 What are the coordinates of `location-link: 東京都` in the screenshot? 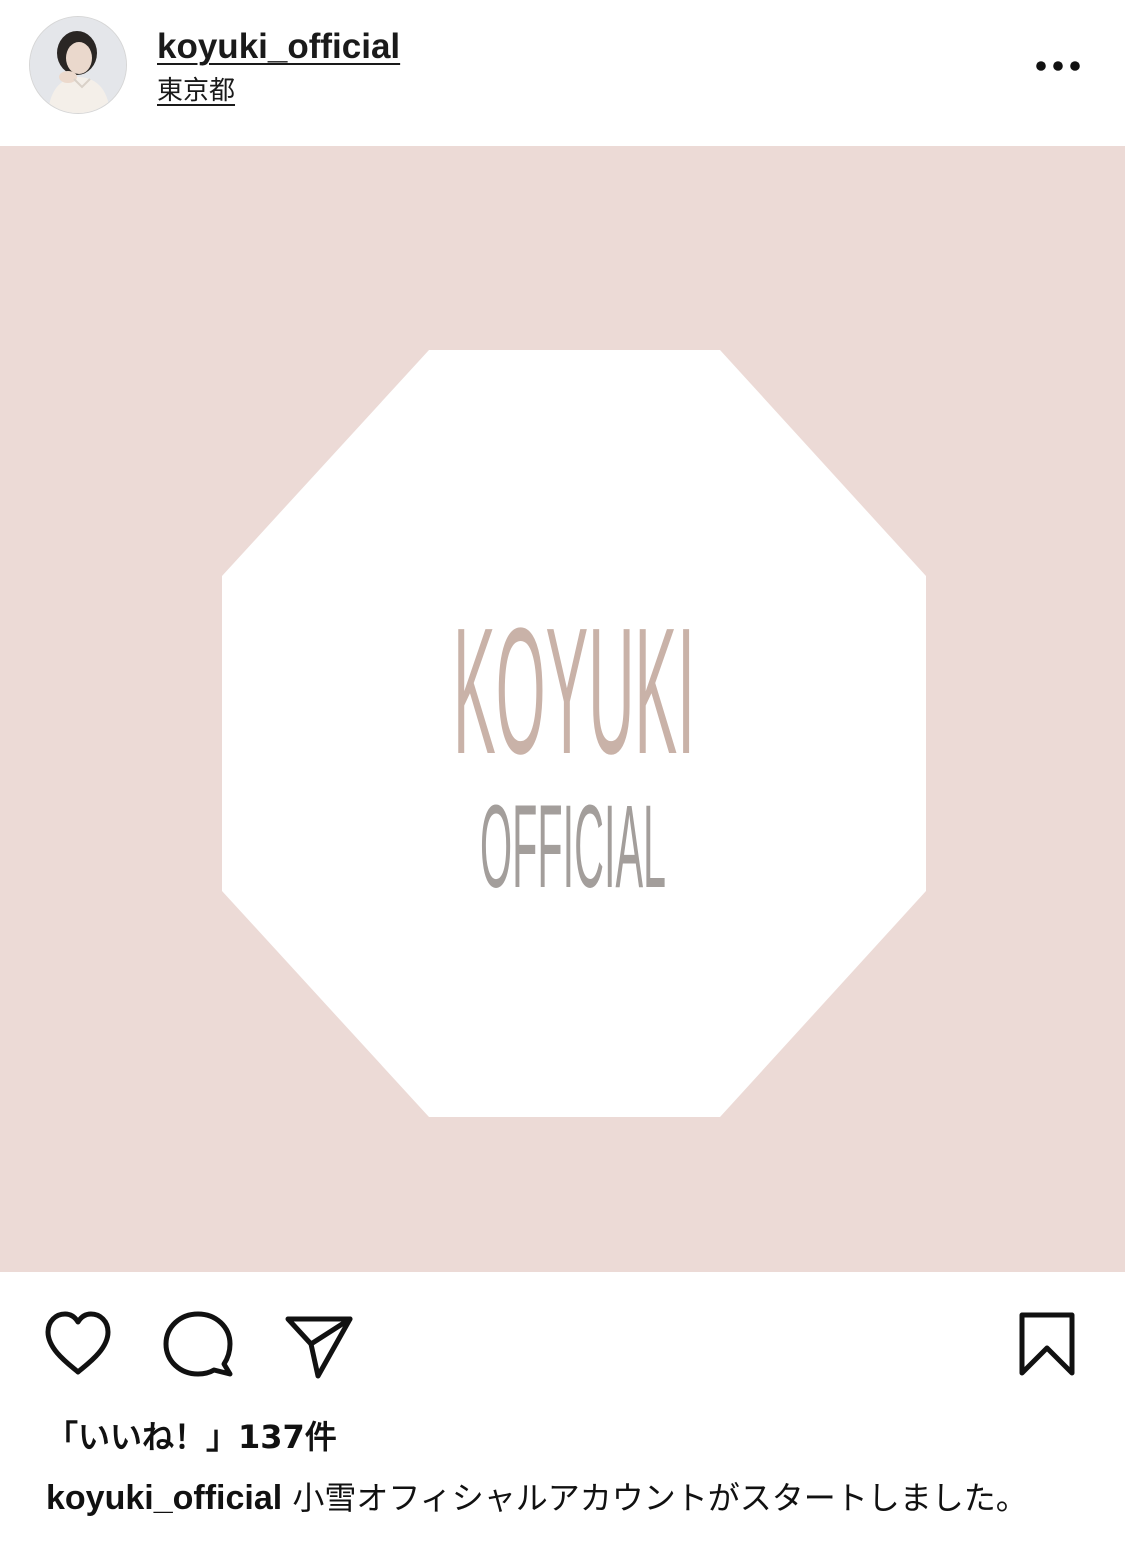 It's located at (196, 91).